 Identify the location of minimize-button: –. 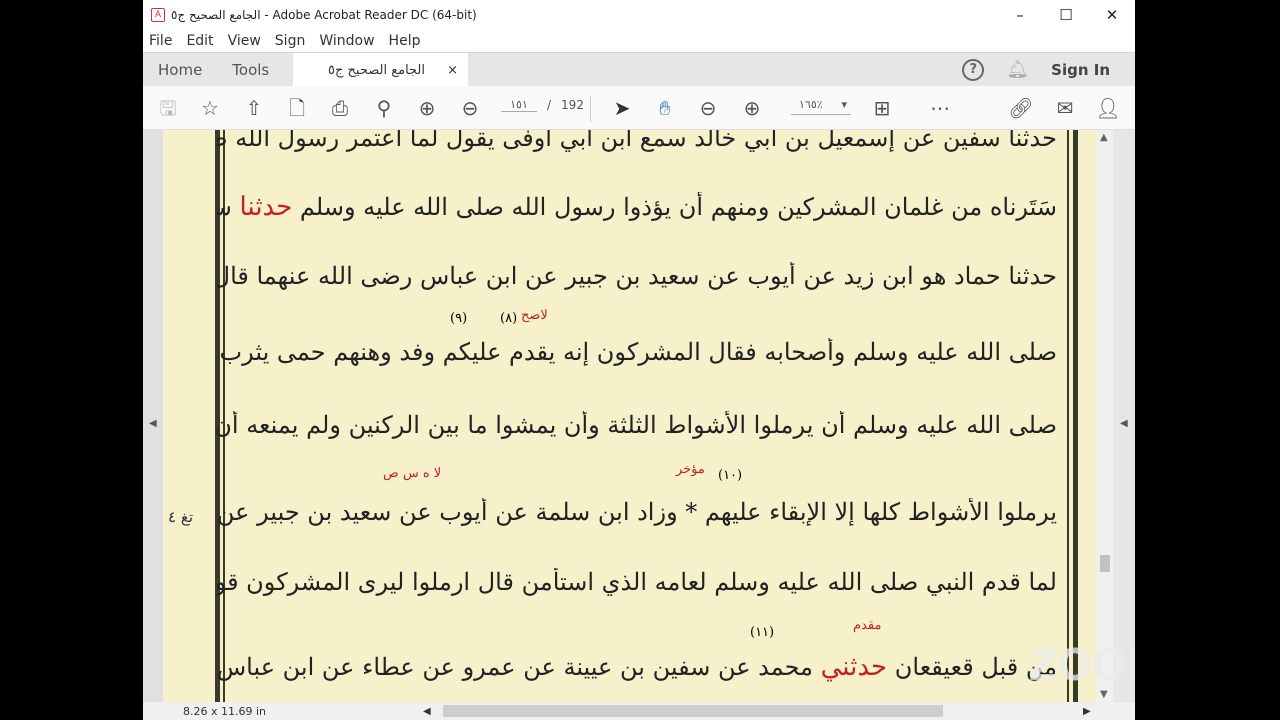
(1020, 15).